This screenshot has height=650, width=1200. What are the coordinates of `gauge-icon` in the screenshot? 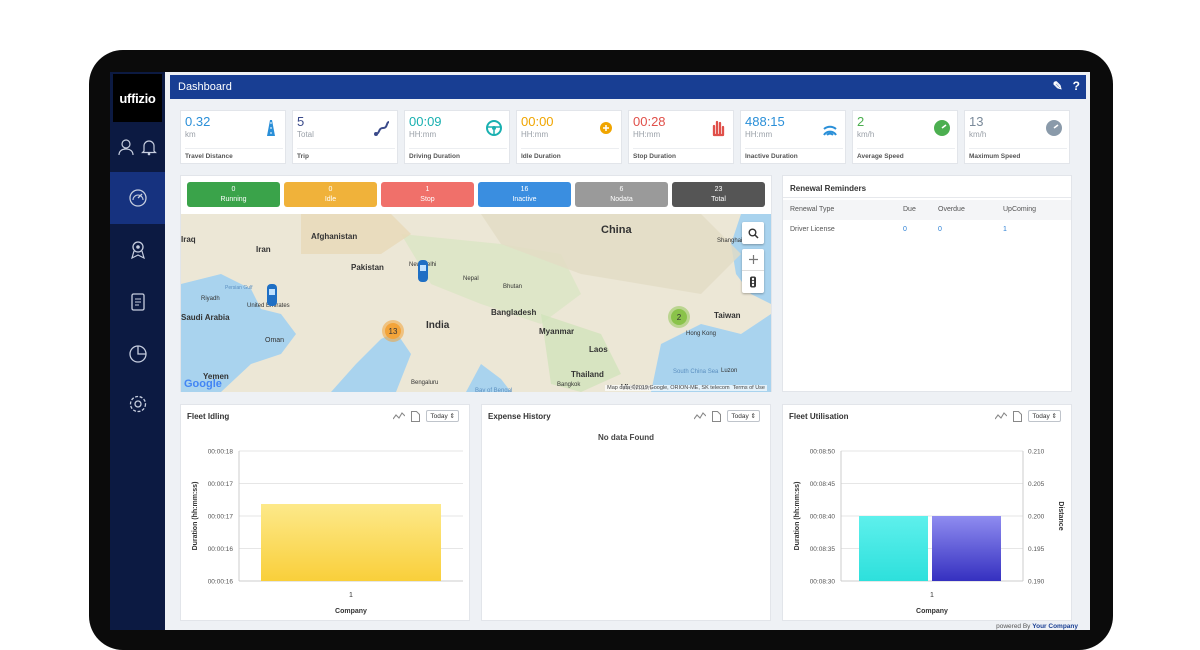 It's located at (137, 198).